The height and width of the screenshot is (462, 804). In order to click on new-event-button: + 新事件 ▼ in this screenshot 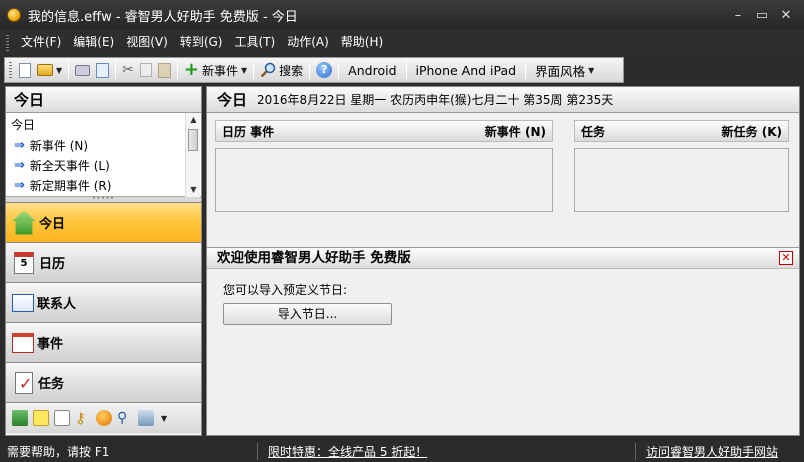, I will do `click(215, 70)`.